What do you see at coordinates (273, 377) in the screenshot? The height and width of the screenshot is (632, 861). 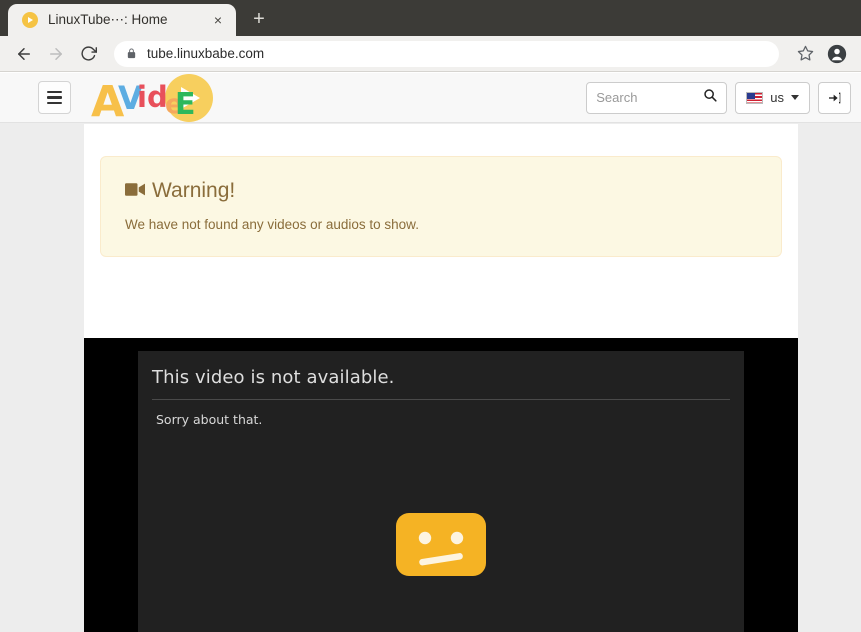 I see `player-heading: This video is not available.` at bounding box center [273, 377].